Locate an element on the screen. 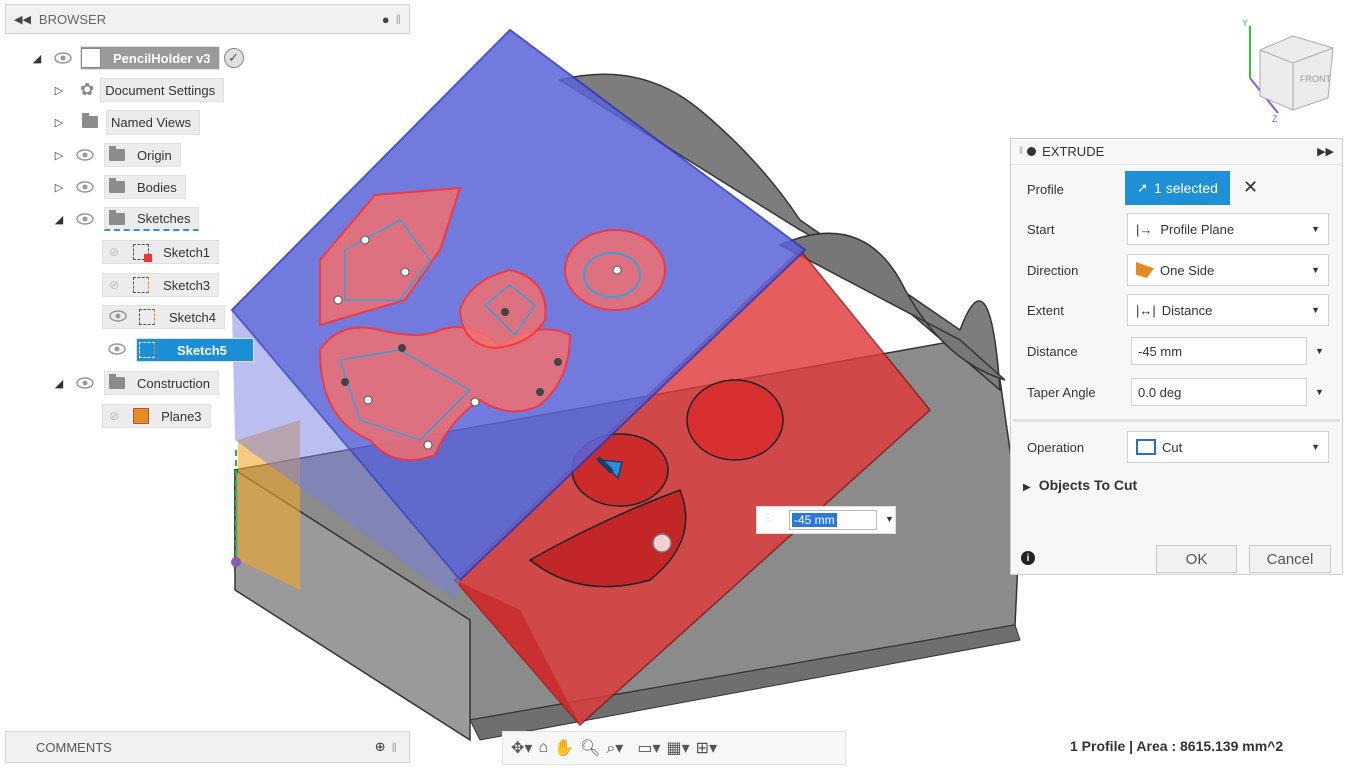  cancel-button: Cancel is located at coordinates (1290, 559).